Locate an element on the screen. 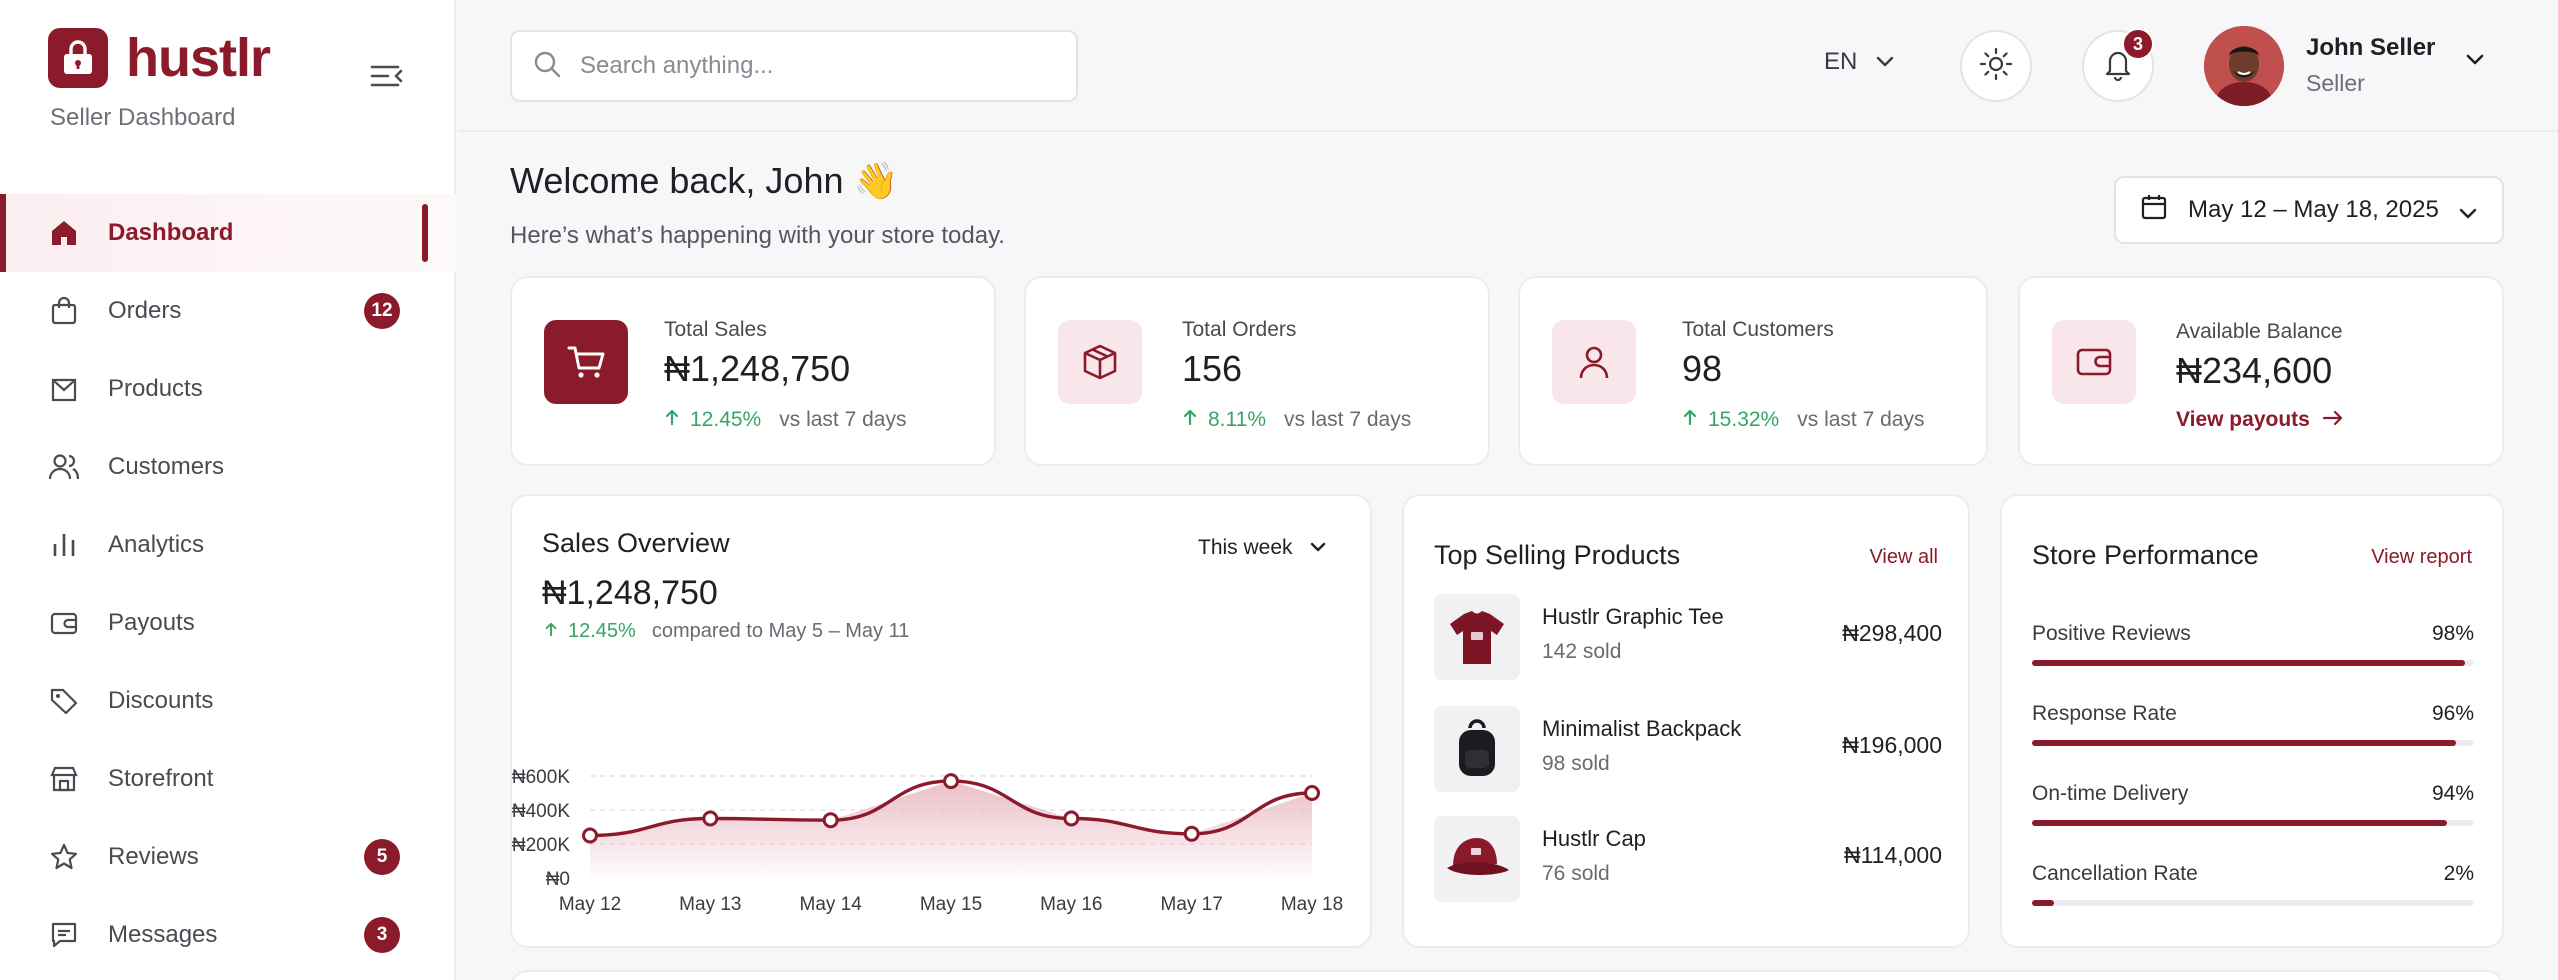  stat-change: 12.45% vs last 7 days is located at coordinates (785, 420).